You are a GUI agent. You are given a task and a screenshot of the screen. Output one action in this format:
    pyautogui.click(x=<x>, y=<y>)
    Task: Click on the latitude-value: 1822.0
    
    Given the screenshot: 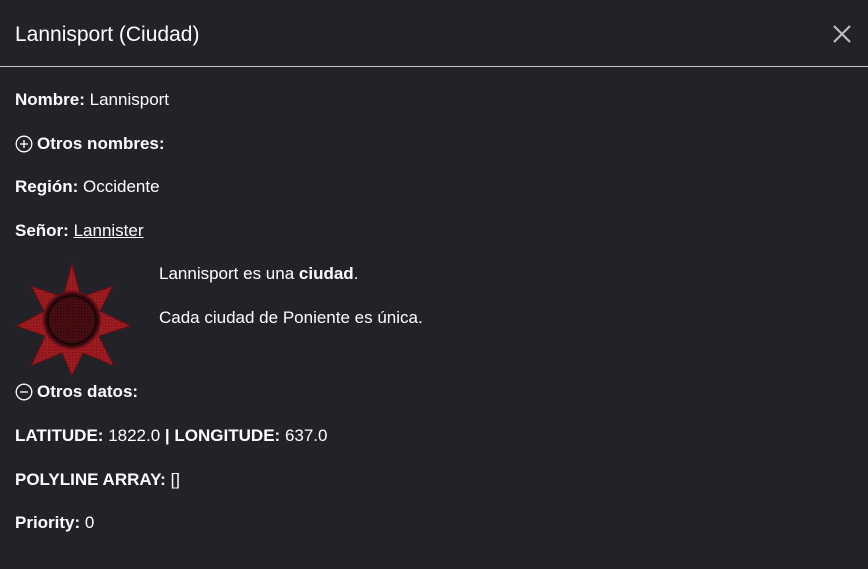 What is the action you would take?
    pyautogui.click(x=134, y=435)
    